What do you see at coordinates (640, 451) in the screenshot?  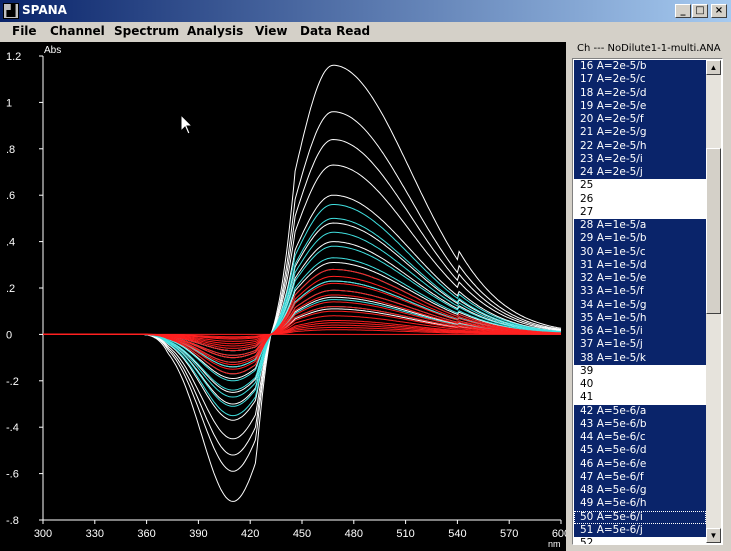 I see `list-item: 45 A=5e-6/d` at bounding box center [640, 451].